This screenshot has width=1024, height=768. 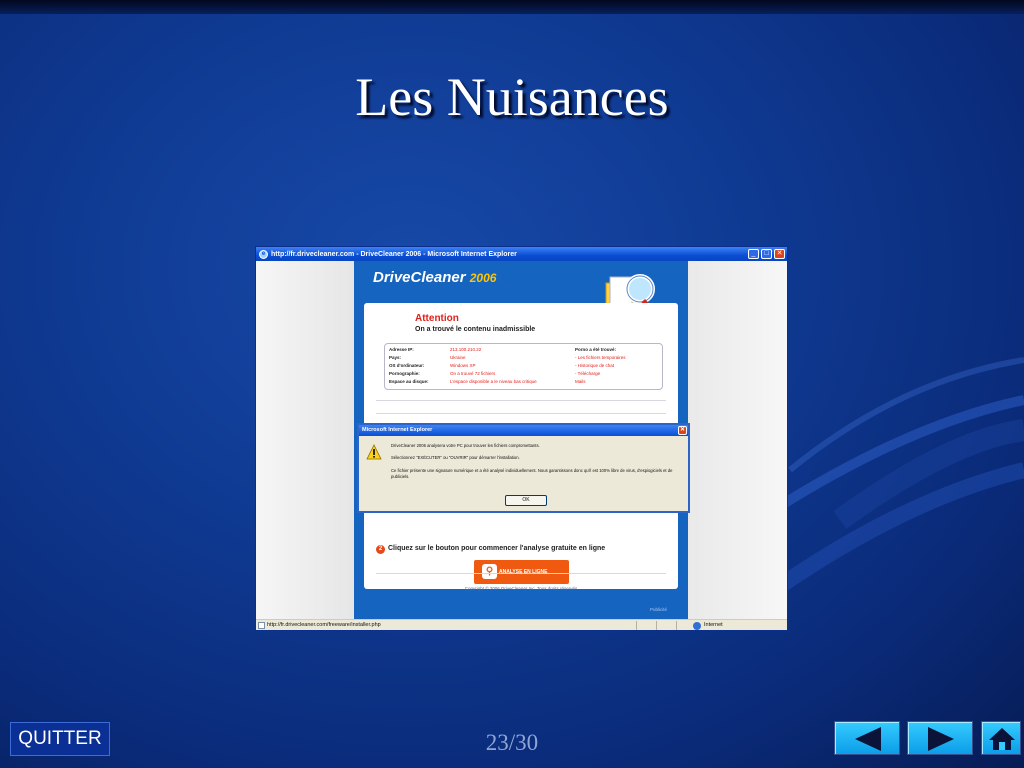 I want to click on close-button: ✕, so click(x=779, y=254).